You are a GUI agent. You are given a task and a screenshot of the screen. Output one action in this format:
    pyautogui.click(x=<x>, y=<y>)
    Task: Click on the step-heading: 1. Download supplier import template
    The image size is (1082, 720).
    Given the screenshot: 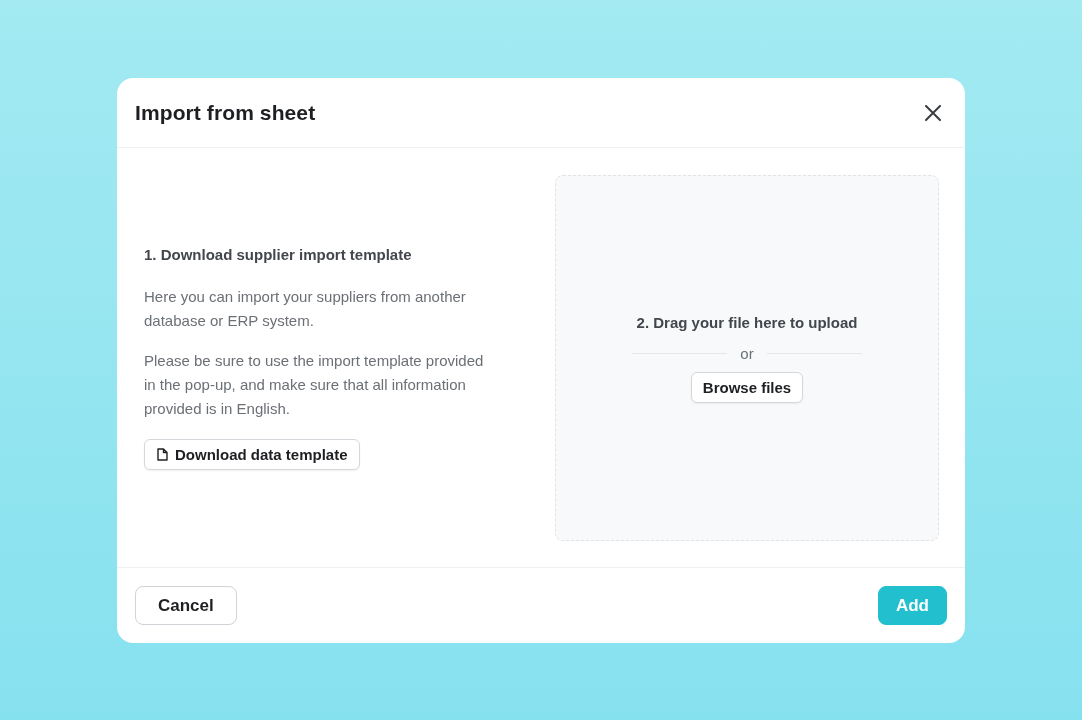 What is the action you would take?
    pyautogui.click(x=278, y=254)
    